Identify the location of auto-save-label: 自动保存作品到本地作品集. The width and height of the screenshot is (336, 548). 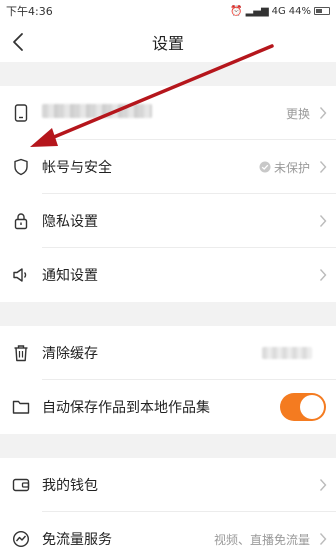
(126, 408).